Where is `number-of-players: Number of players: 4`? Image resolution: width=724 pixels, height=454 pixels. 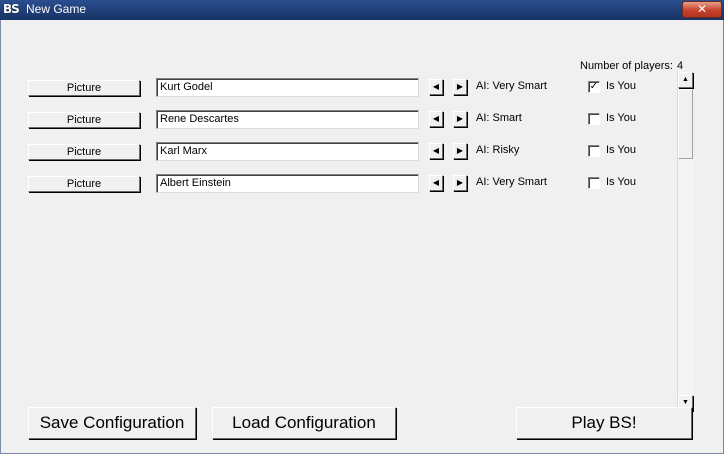
number-of-players: Number of players: 4 is located at coordinates (631, 66).